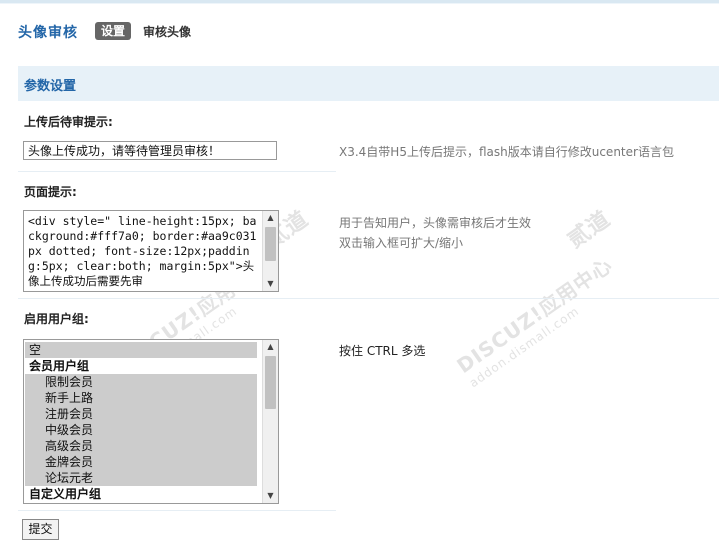 The height and width of the screenshot is (551, 719). Describe the element at coordinates (113, 31) in the screenshot. I see `tab-settings: 设置` at that location.